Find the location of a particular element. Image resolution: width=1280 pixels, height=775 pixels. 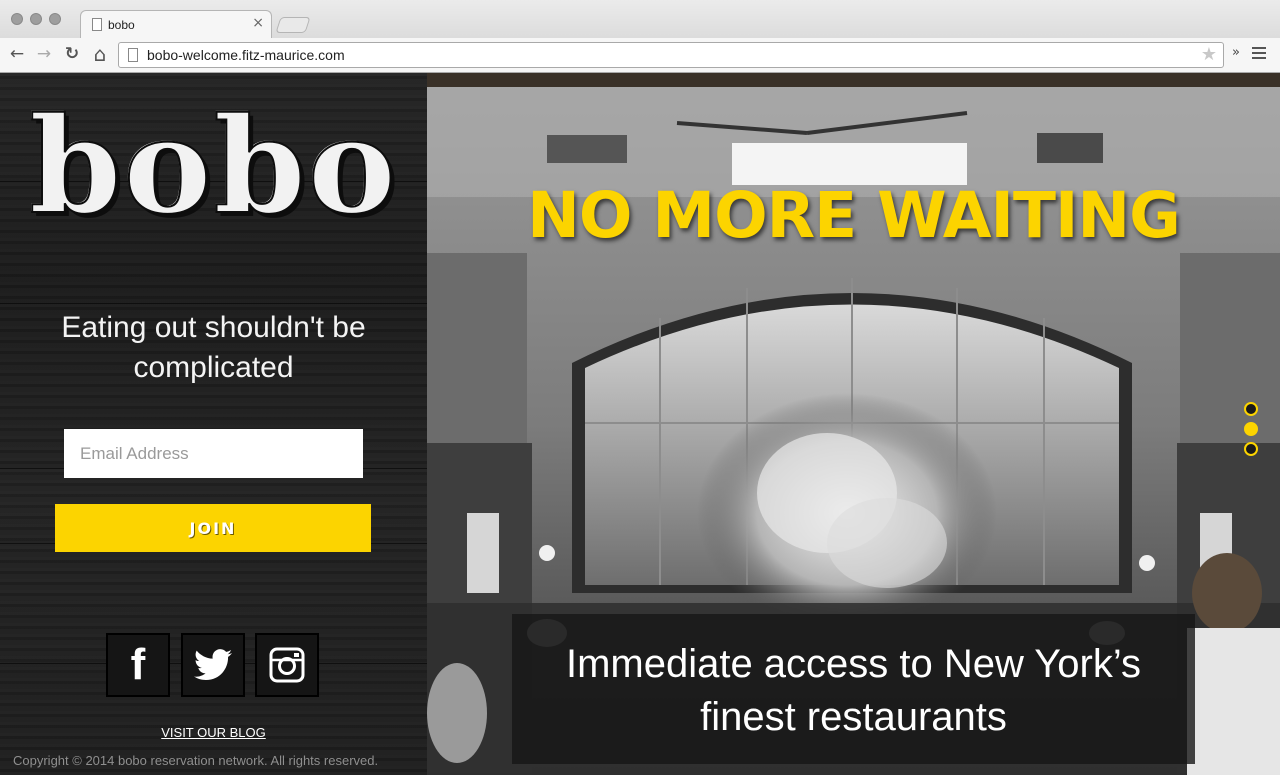

extensions-overflow-button: » is located at coordinates (1236, 52).